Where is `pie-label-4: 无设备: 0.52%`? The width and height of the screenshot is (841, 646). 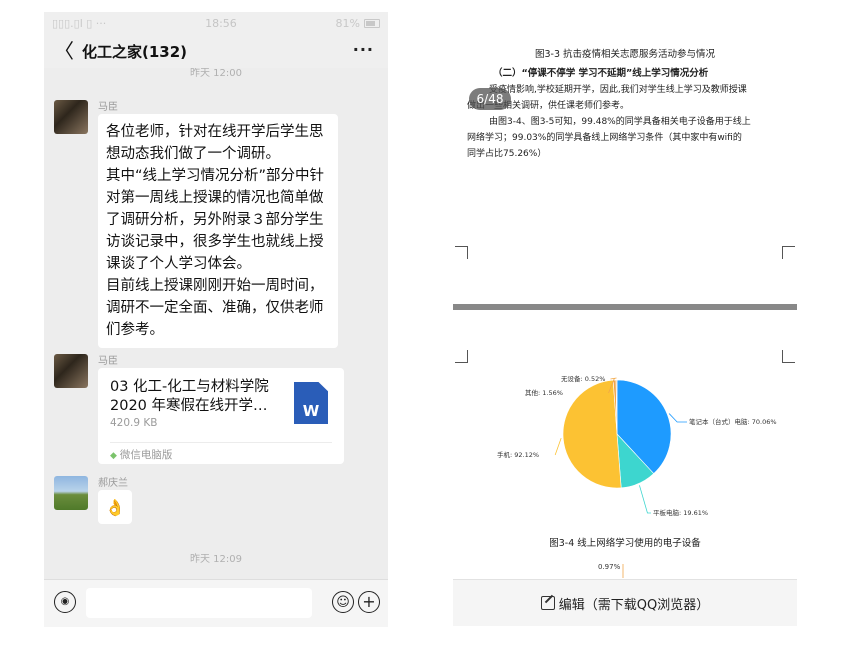
pie-label-4: 无设备: 0.52% is located at coordinates (583, 378).